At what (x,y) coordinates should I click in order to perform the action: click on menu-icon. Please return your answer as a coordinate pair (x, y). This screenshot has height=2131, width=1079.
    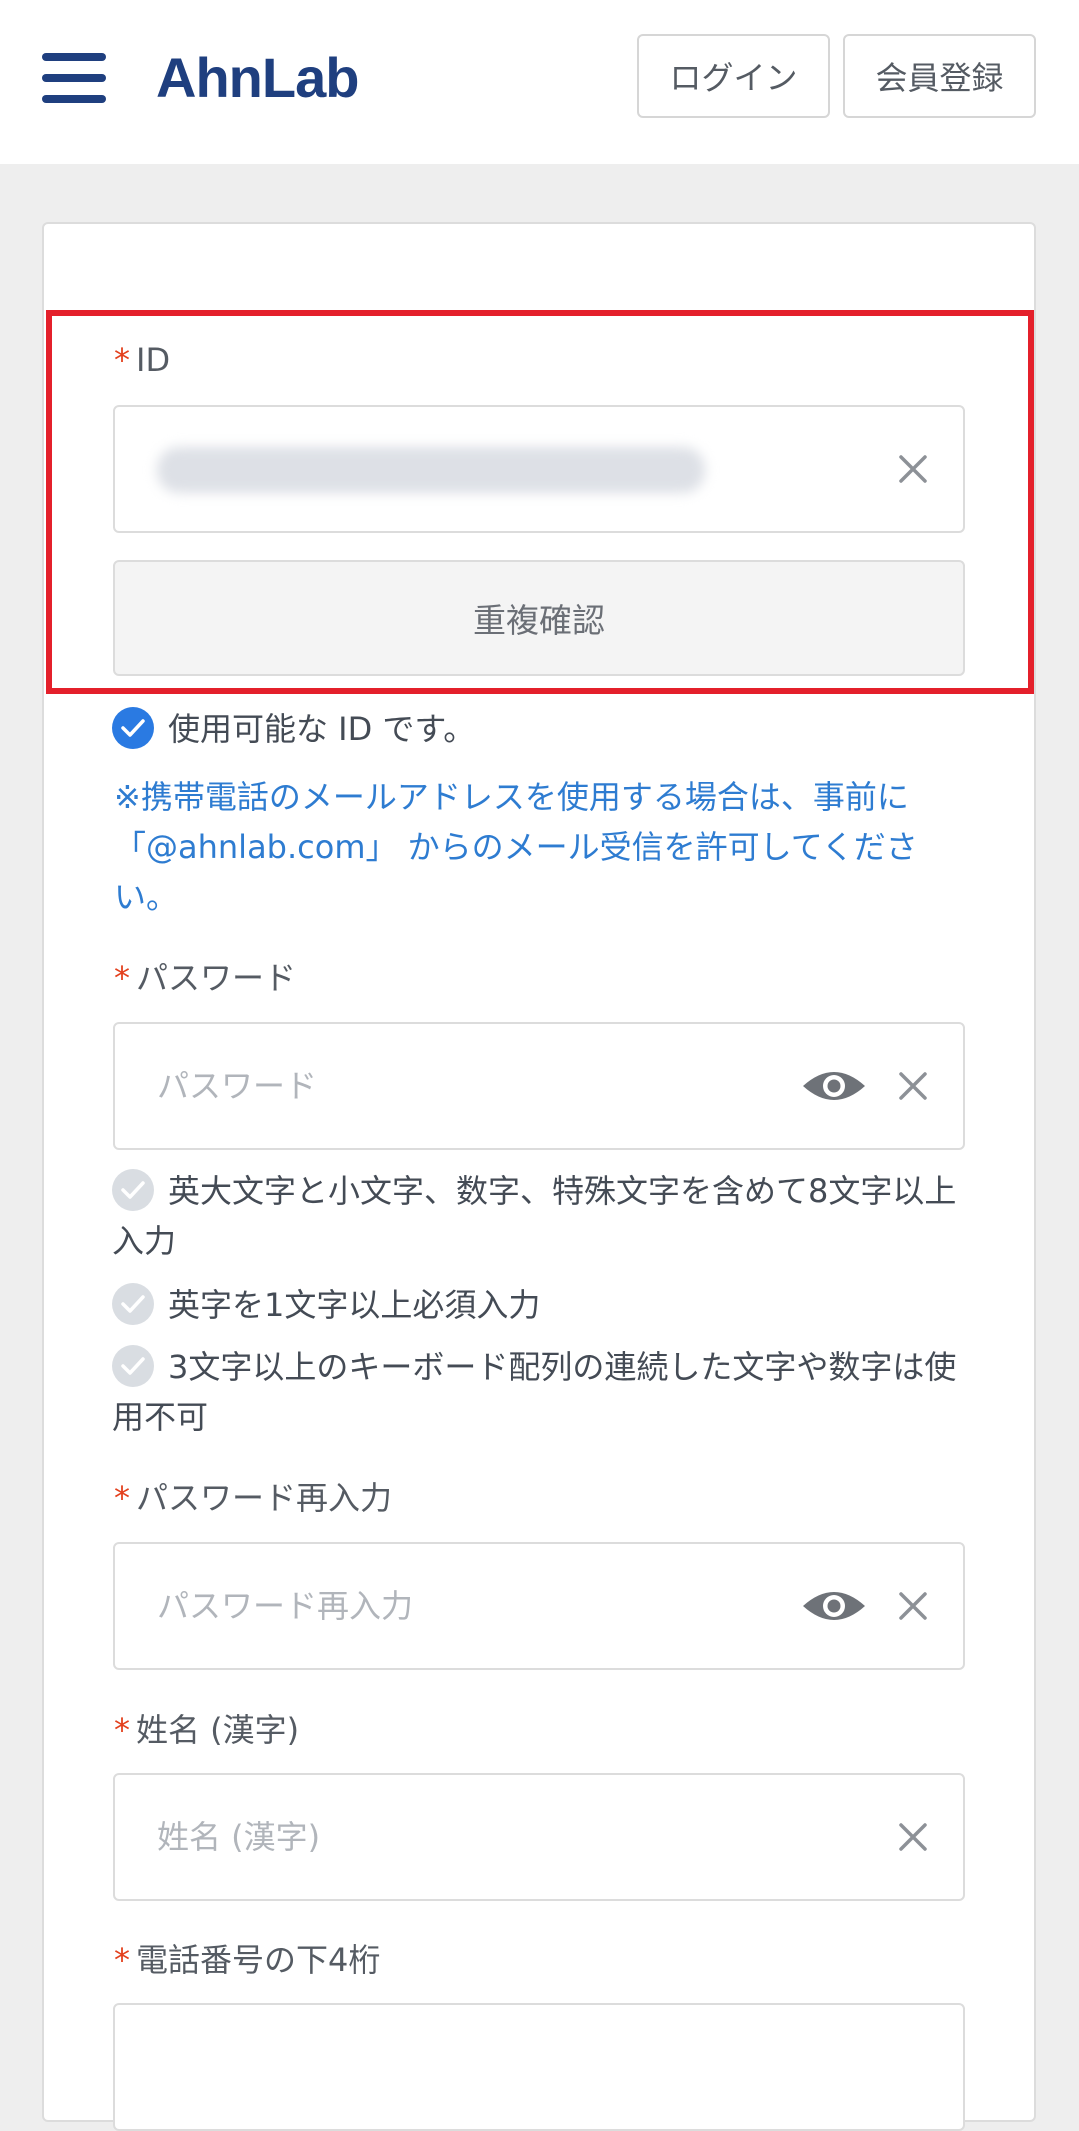
    Looking at the image, I should click on (74, 78).